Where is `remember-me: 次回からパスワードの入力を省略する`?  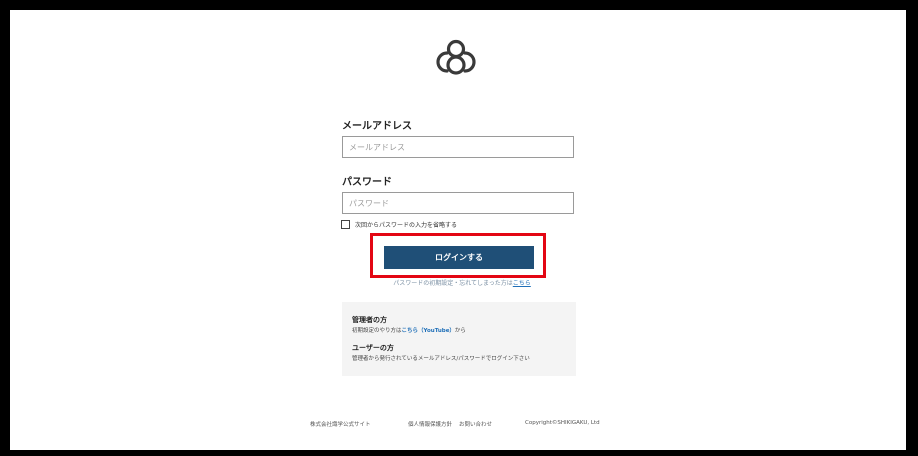 remember-me: 次回からパスワードの入力を省略する is located at coordinates (399, 224).